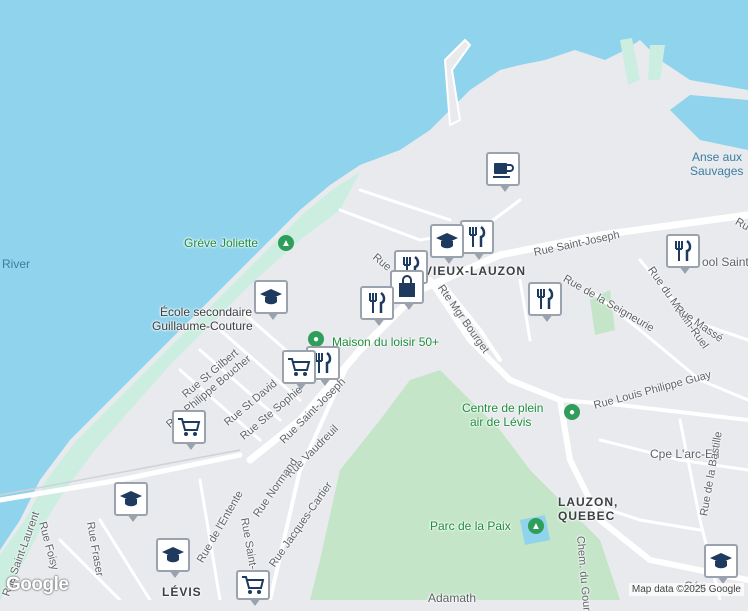 This screenshot has height=611, width=748. Describe the element at coordinates (587, 516) in the screenshot. I see `quebec-label: QUEBEC` at that location.